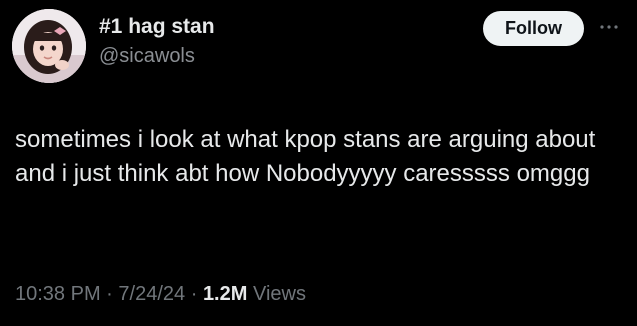 The height and width of the screenshot is (326, 637). Describe the element at coordinates (609, 27) in the screenshot. I see `more-horizontal-icon` at that location.